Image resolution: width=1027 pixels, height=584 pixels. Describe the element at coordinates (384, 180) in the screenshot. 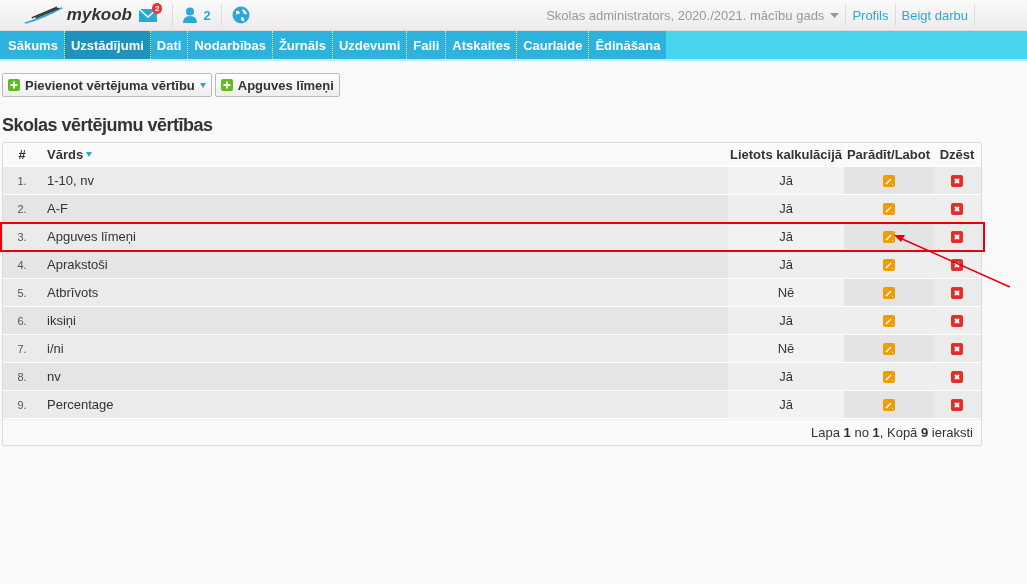

I see `table-cell: 1-10, nv` at that location.